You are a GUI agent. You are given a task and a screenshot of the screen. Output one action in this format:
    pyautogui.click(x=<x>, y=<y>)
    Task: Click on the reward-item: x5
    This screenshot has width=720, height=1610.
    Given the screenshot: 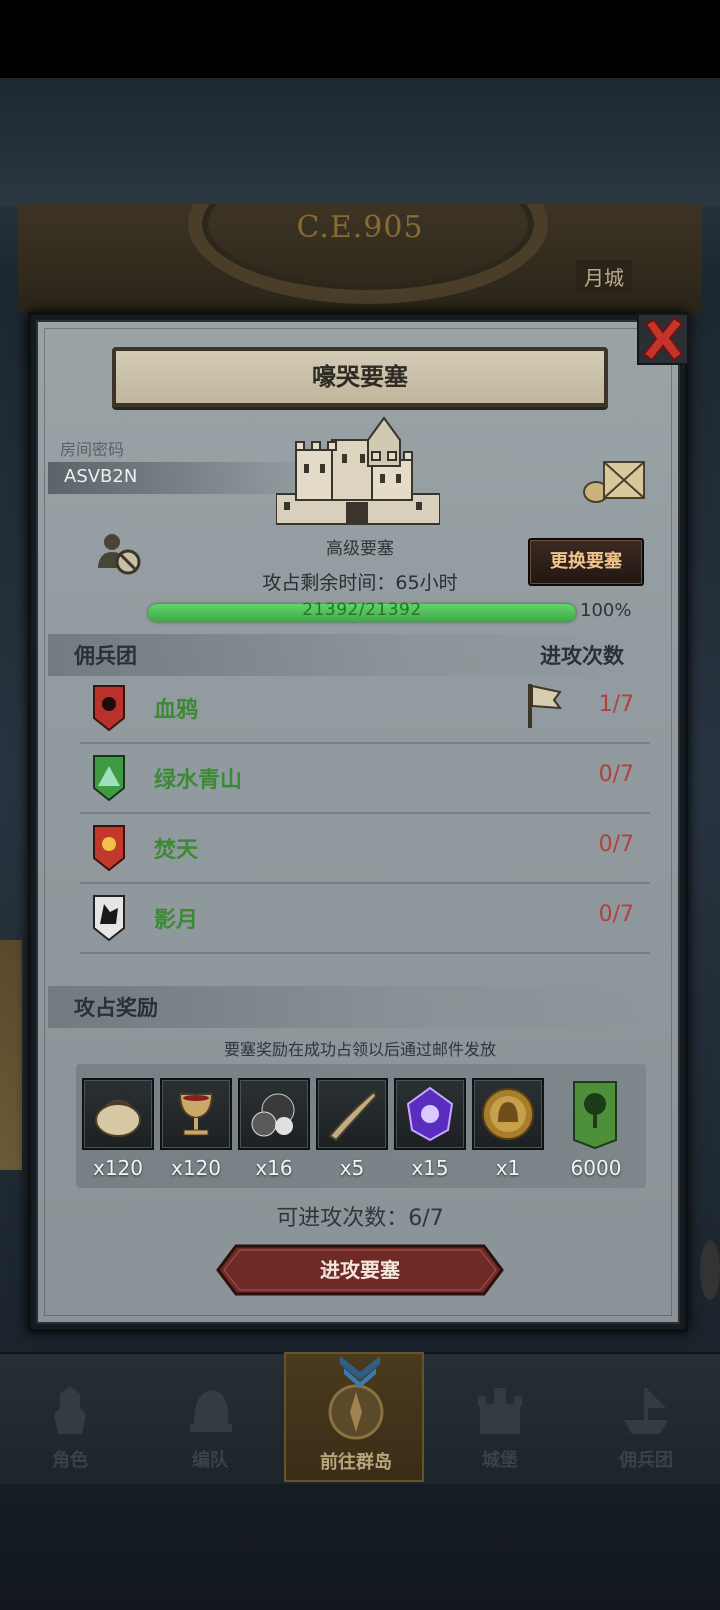 What is the action you would take?
    pyautogui.click(x=352, y=1132)
    